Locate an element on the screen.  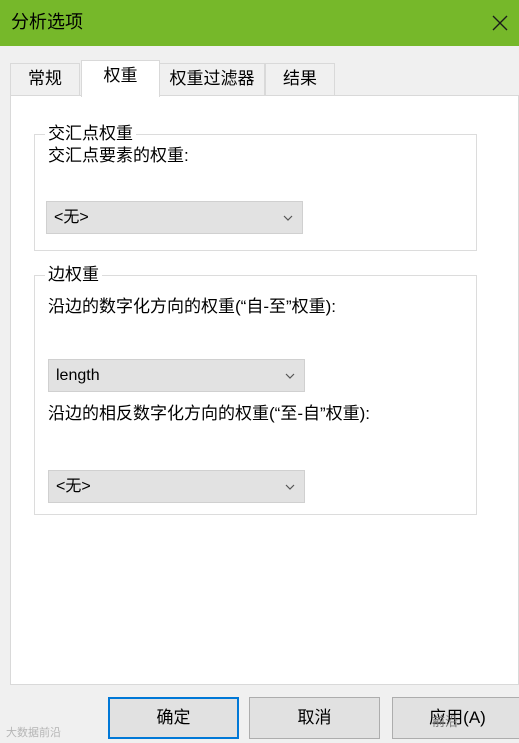
junction-weights-group: 交汇点权重 交汇点要素的权重: <无> is located at coordinates (255, 187).